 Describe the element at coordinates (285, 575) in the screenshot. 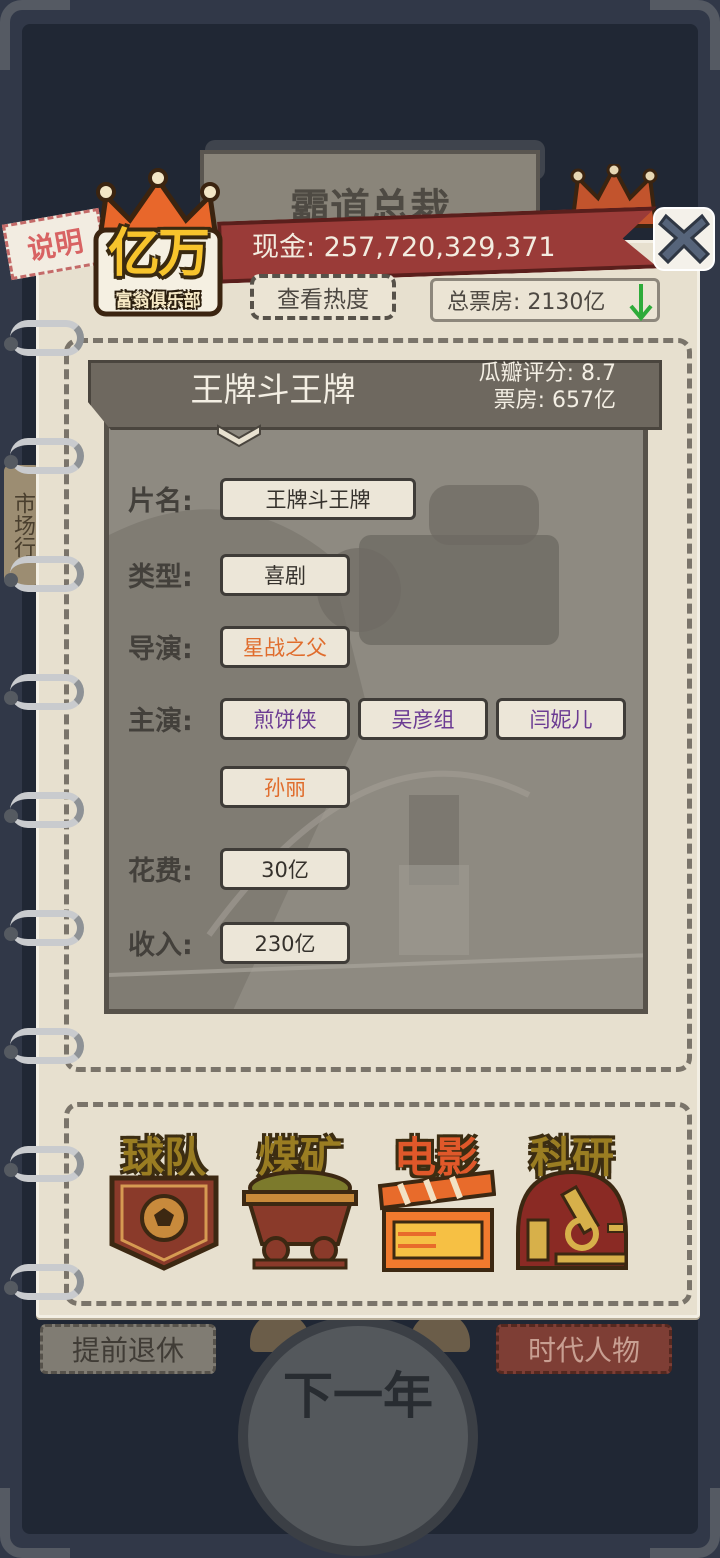

I see `genre-value: 喜剧` at that location.